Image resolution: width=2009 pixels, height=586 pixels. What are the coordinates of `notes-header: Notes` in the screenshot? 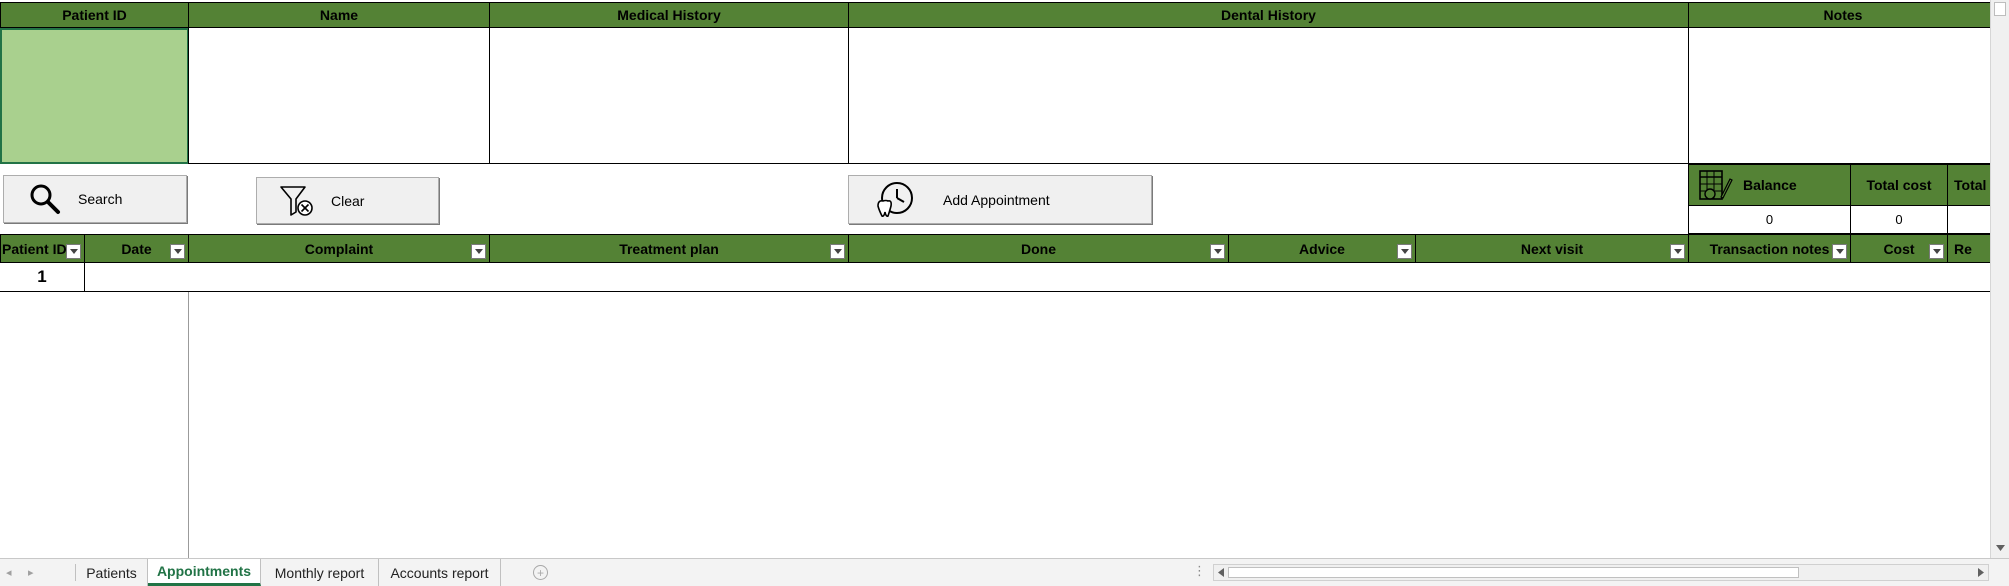 It's located at (1839, 15).